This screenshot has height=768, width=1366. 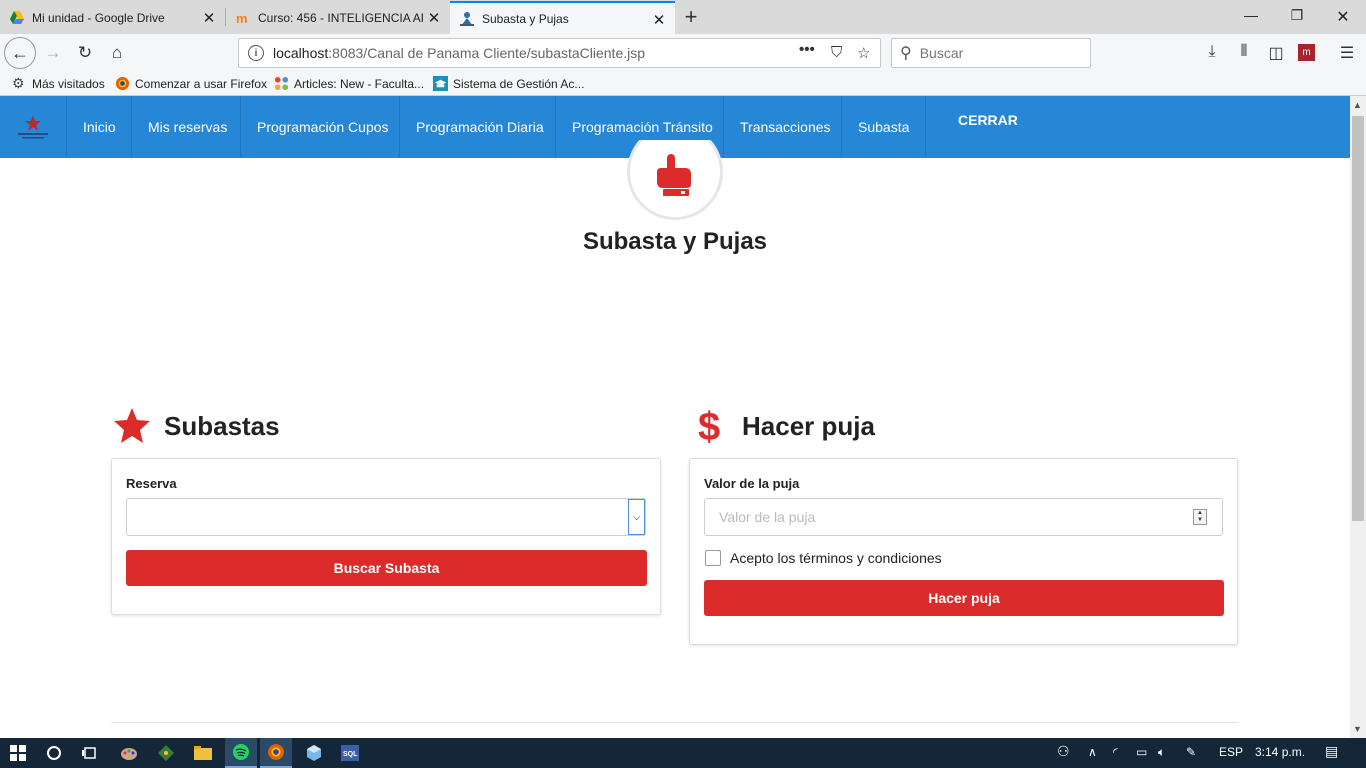 I want to click on tab-google-drive: Mi unidad - Google Drive ✕, so click(x=112, y=17).